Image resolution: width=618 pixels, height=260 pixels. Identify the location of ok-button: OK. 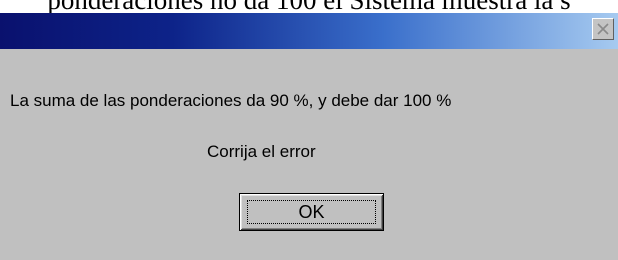
(311, 212).